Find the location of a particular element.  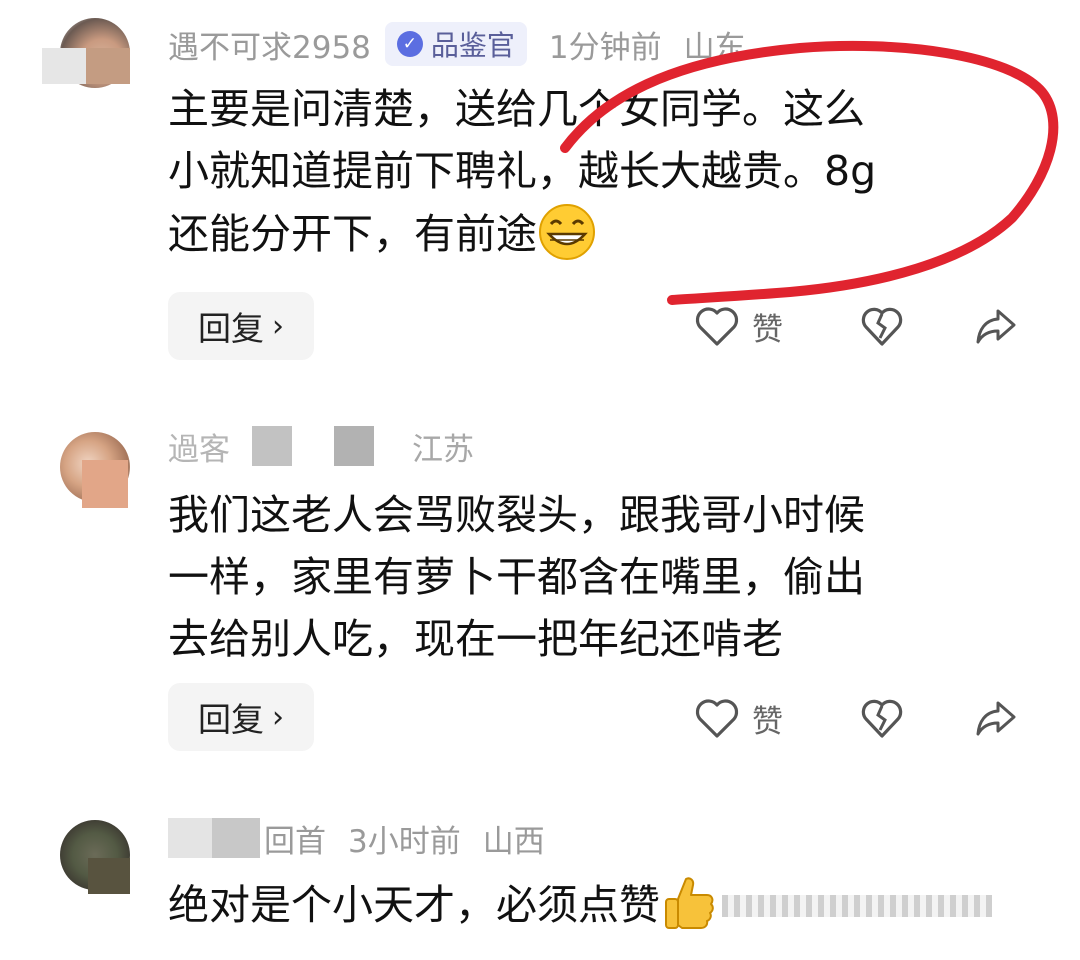

comment-line-with-emoji: 绝对是个小天才，必须点赞 is located at coordinates (588, 904).